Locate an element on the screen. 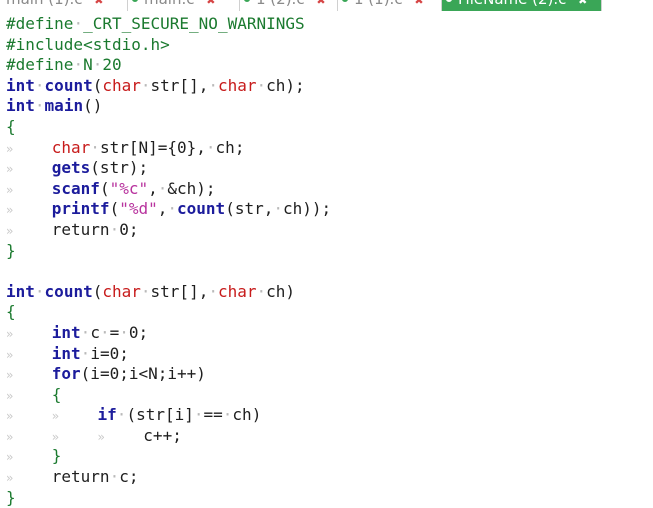 This screenshot has width=653, height=508. code-line: » » if·(str[i]·==·ch) is located at coordinates (134, 415).